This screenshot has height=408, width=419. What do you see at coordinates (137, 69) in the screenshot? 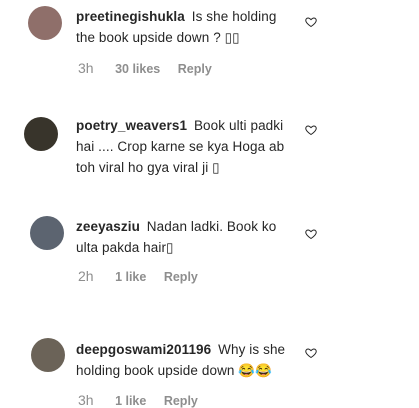
I see `comment-likes: 30 likes` at bounding box center [137, 69].